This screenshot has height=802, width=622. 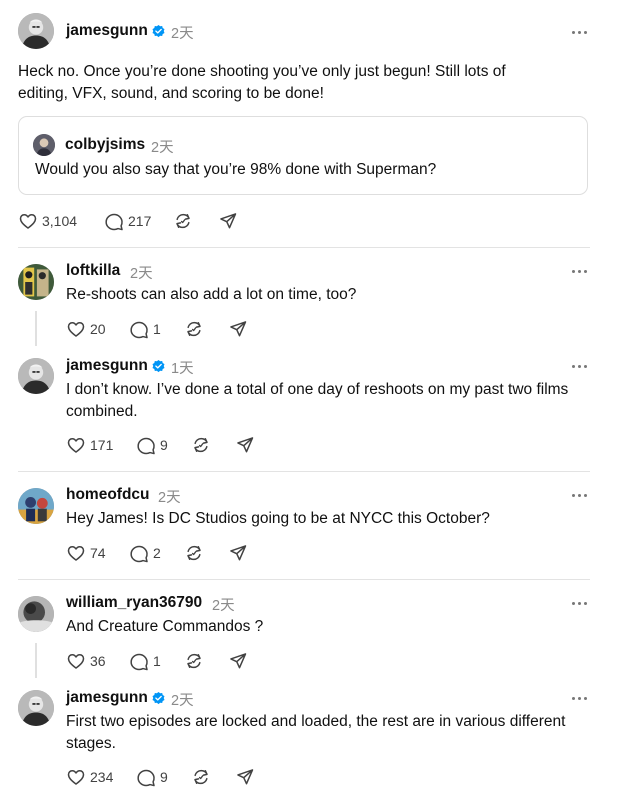 I want to click on post-time: 2天, so click(x=182, y=32).